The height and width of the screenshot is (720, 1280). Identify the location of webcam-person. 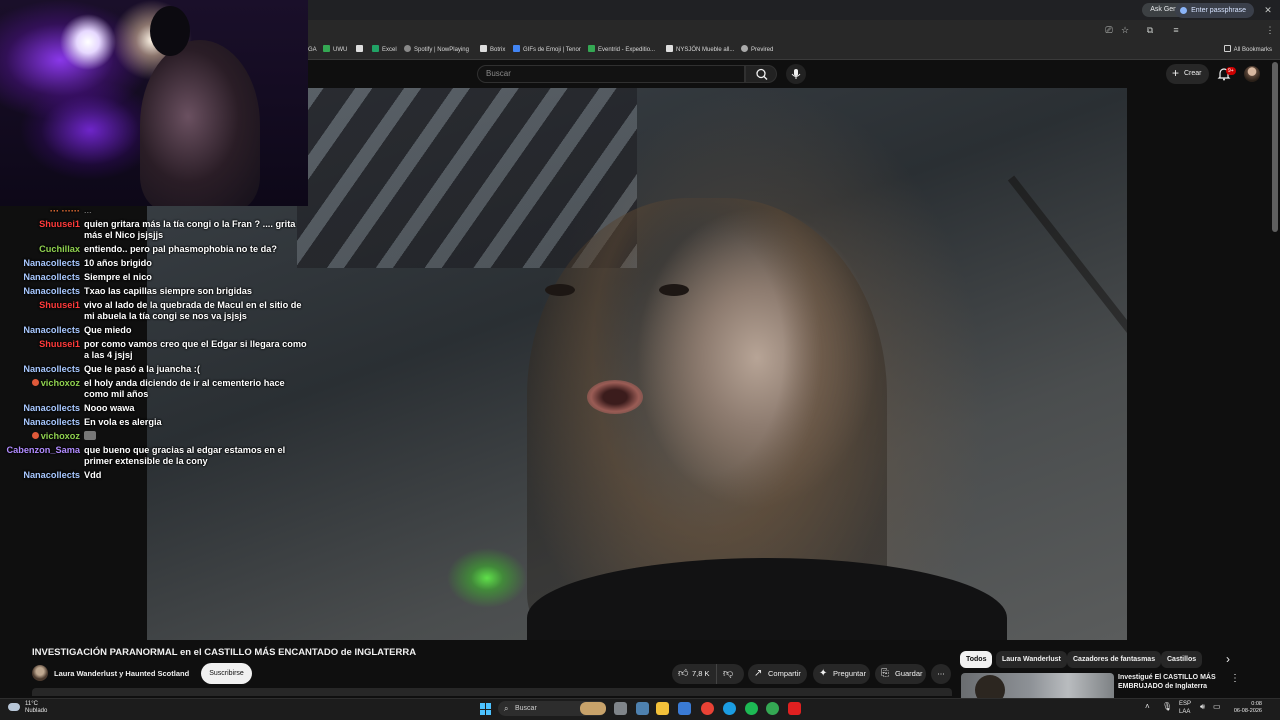
(200, 123).